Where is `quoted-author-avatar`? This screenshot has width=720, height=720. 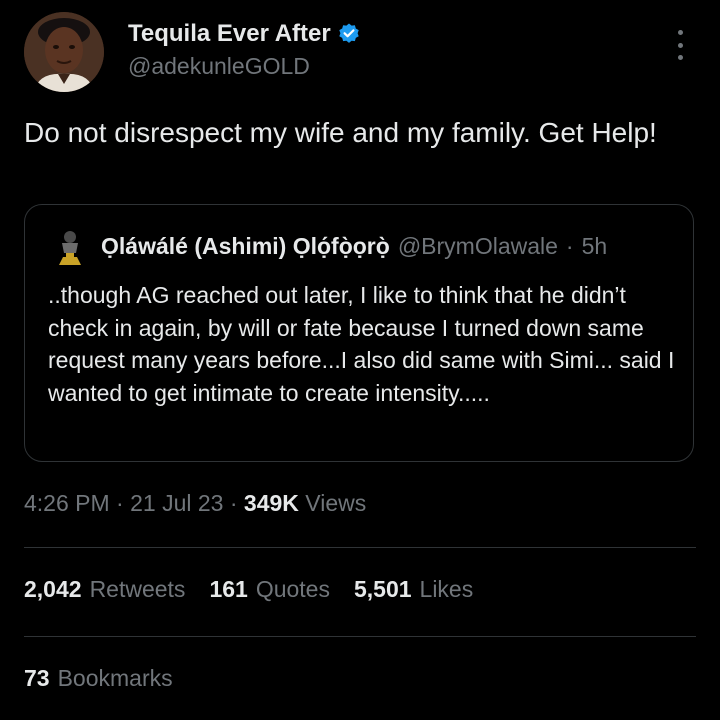
quoted-author-avatar is located at coordinates (70, 247).